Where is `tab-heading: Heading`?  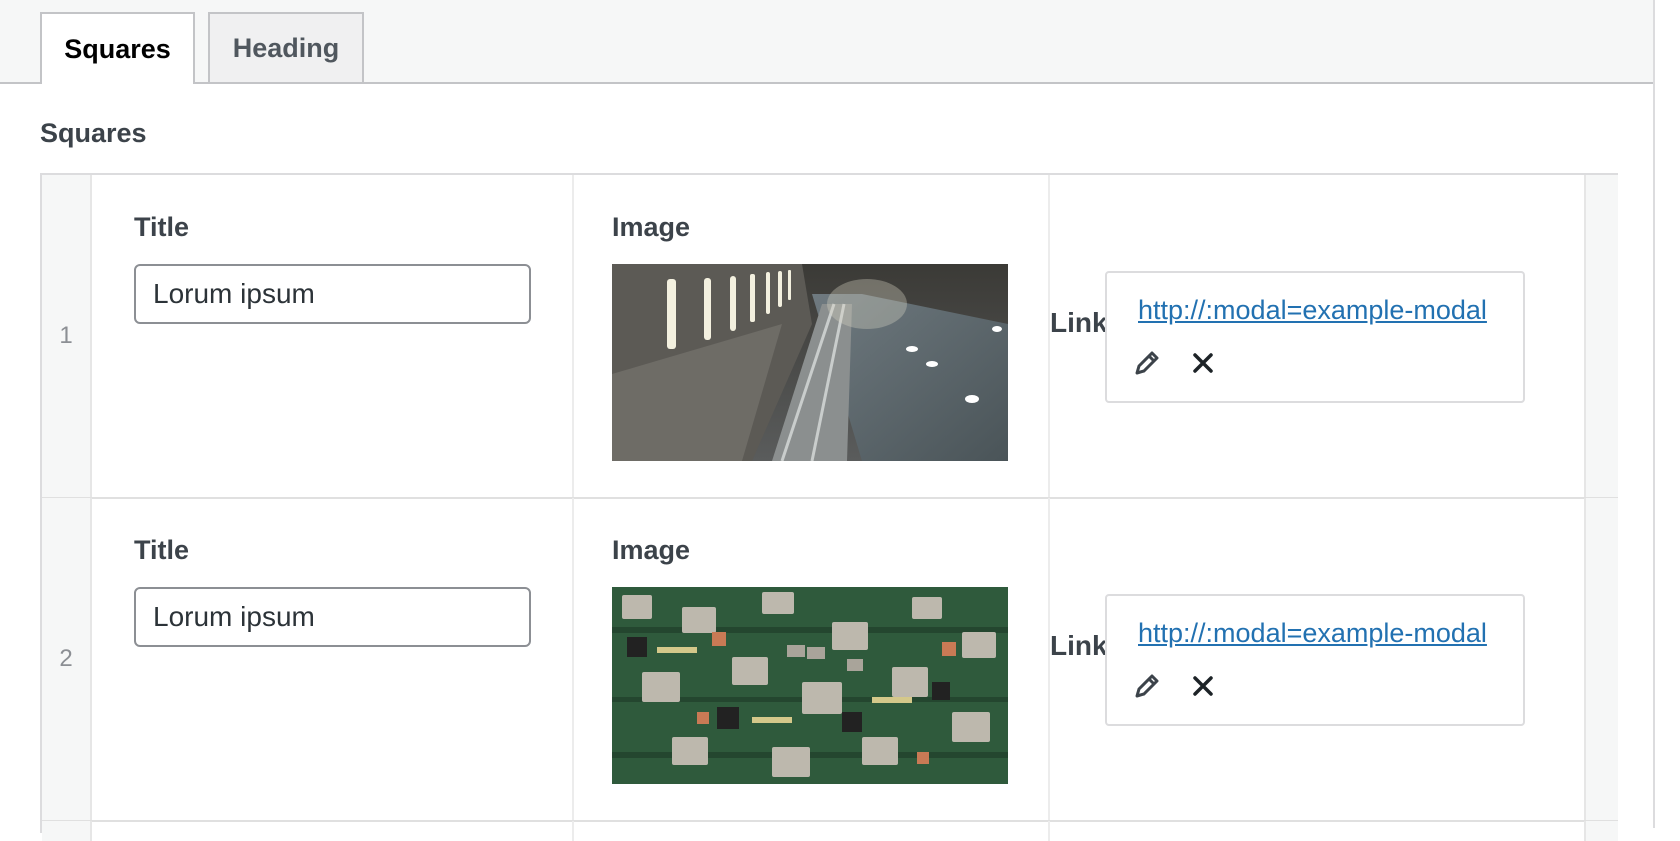 tab-heading: Heading is located at coordinates (286, 47).